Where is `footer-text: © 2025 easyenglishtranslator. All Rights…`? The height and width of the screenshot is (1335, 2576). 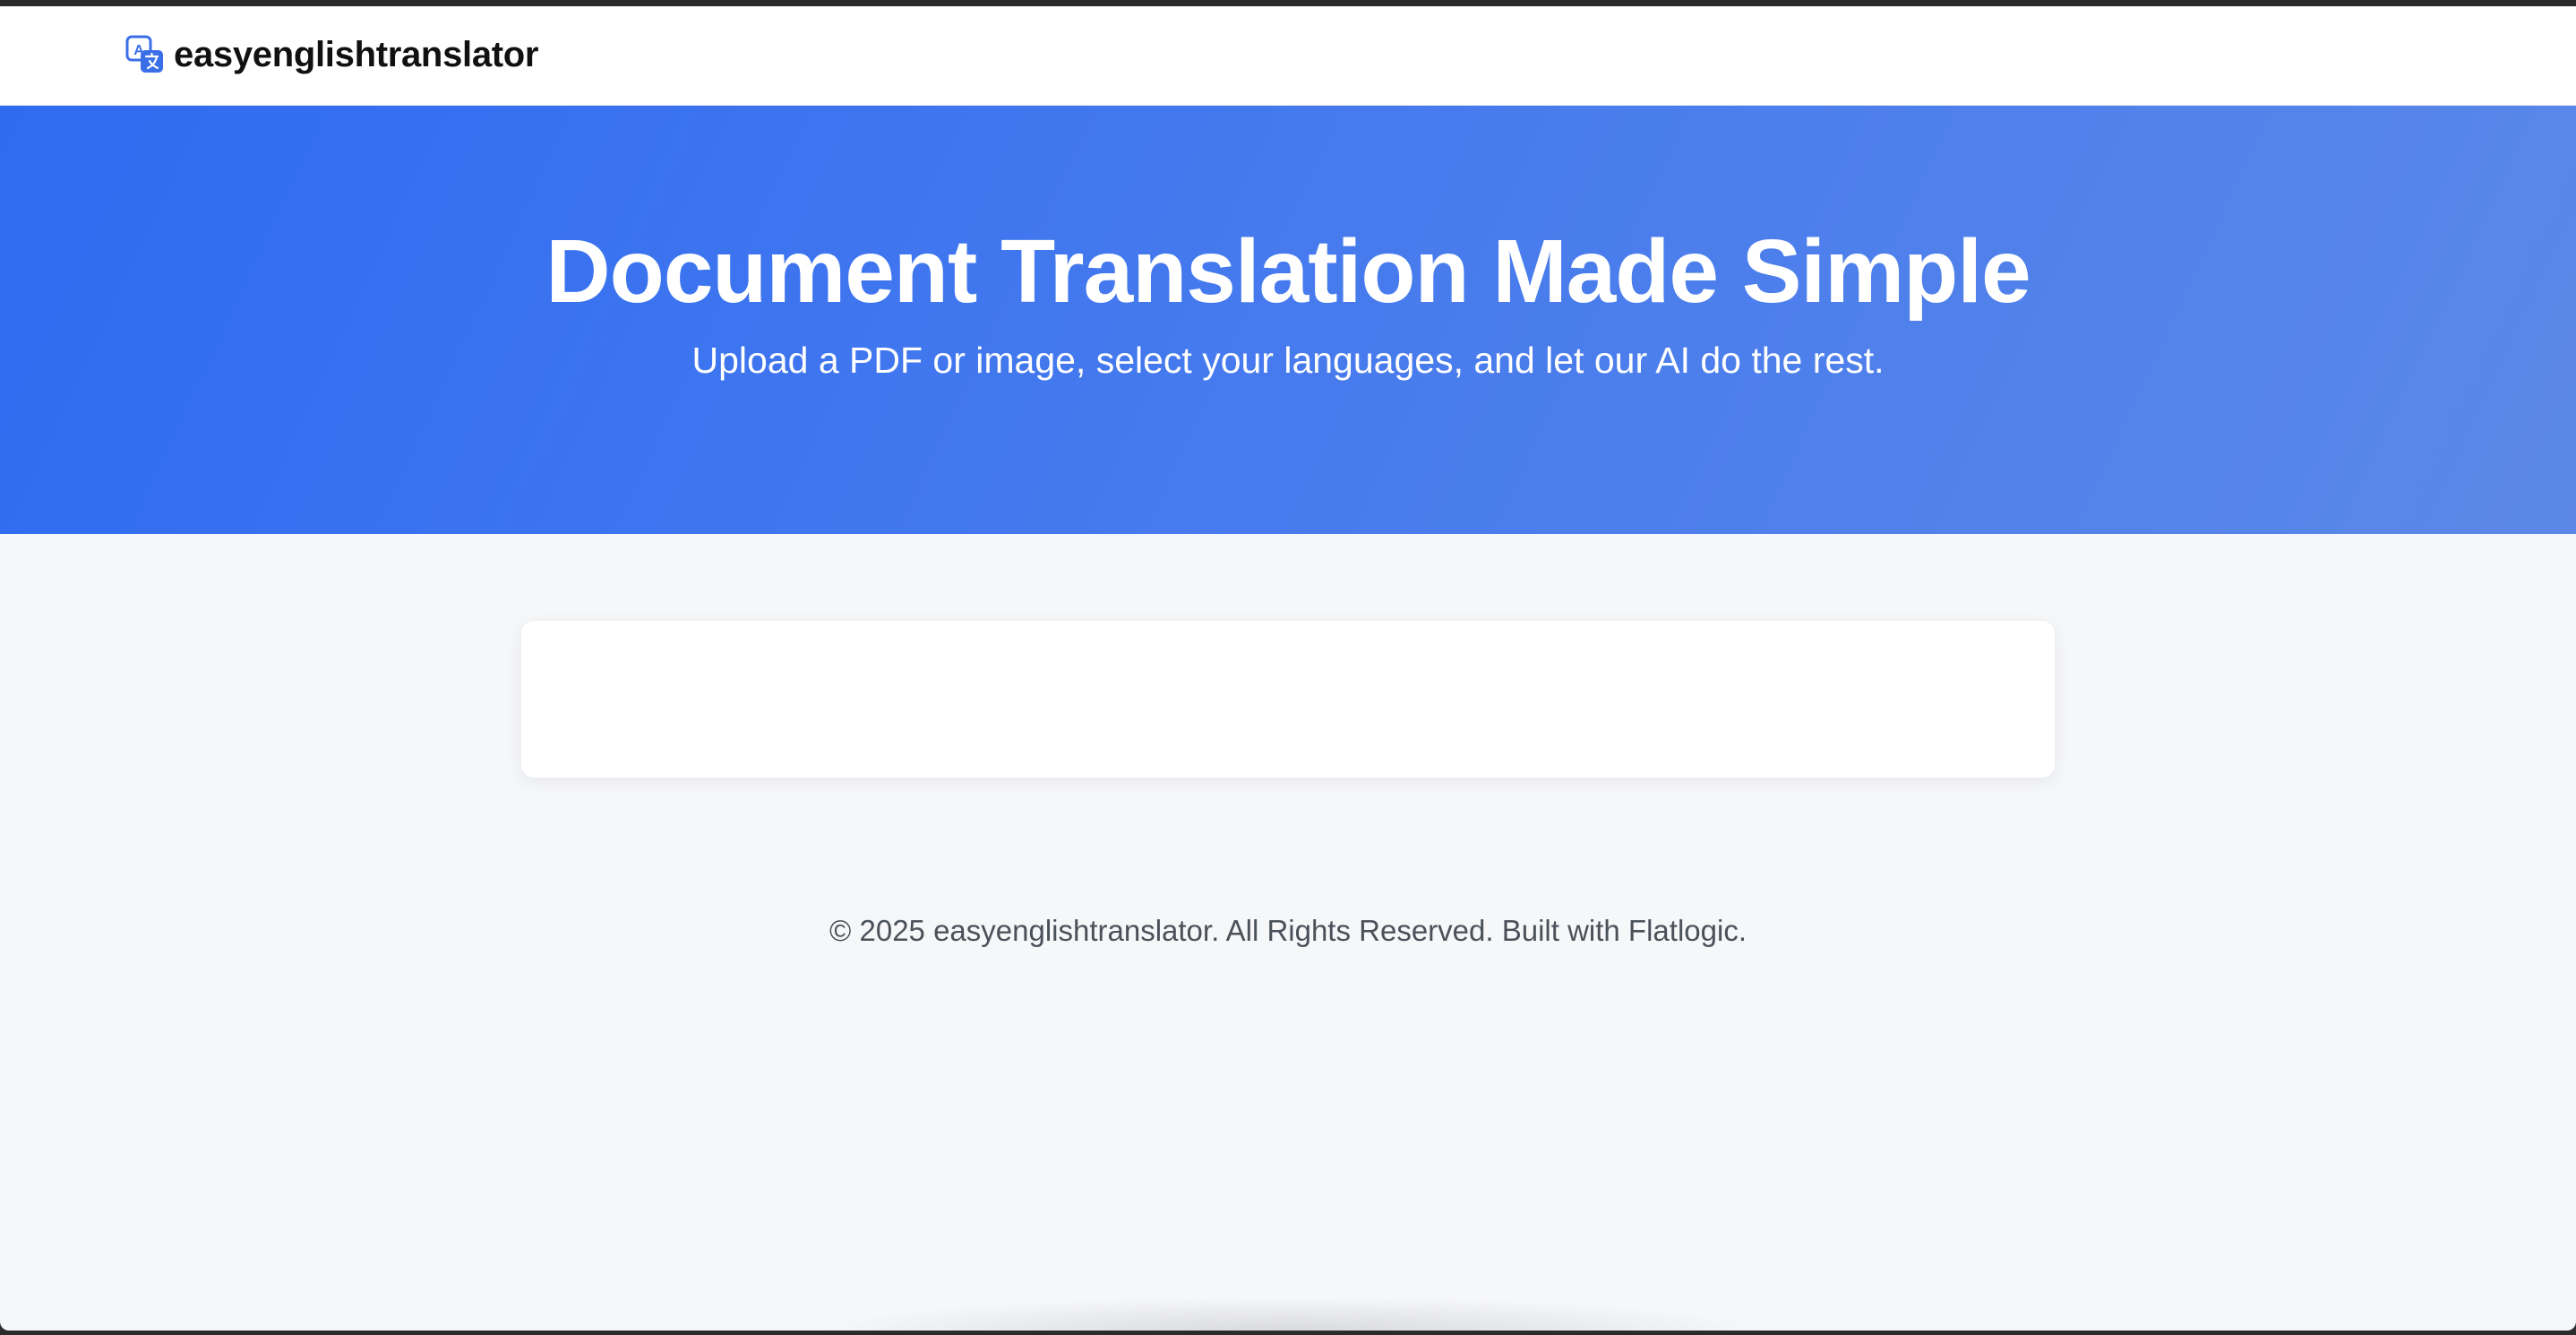 footer-text: © 2025 easyenglishtranslator. All Rights… is located at coordinates (1288, 930).